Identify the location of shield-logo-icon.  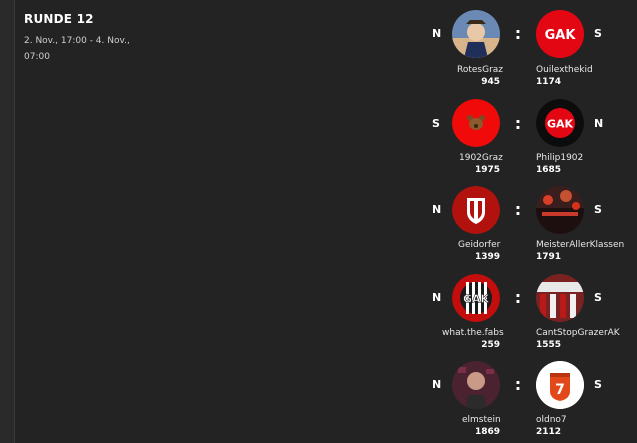
(476, 210).